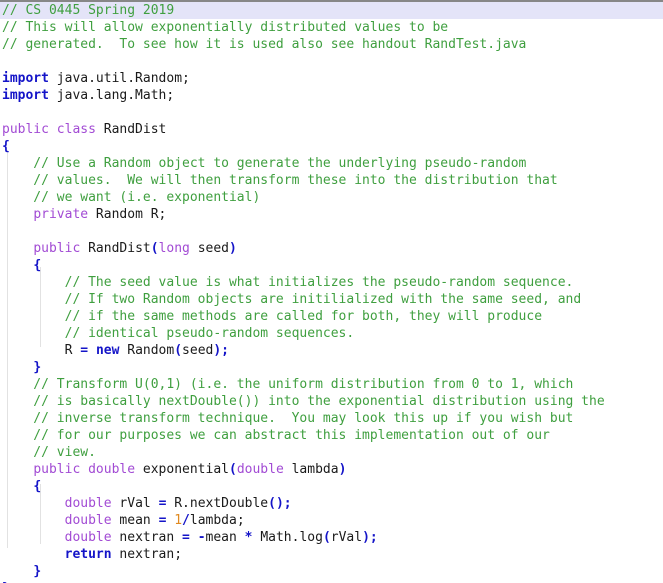  What do you see at coordinates (37, 571) in the screenshot?
I see `code-token-op: }` at bounding box center [37, 571].